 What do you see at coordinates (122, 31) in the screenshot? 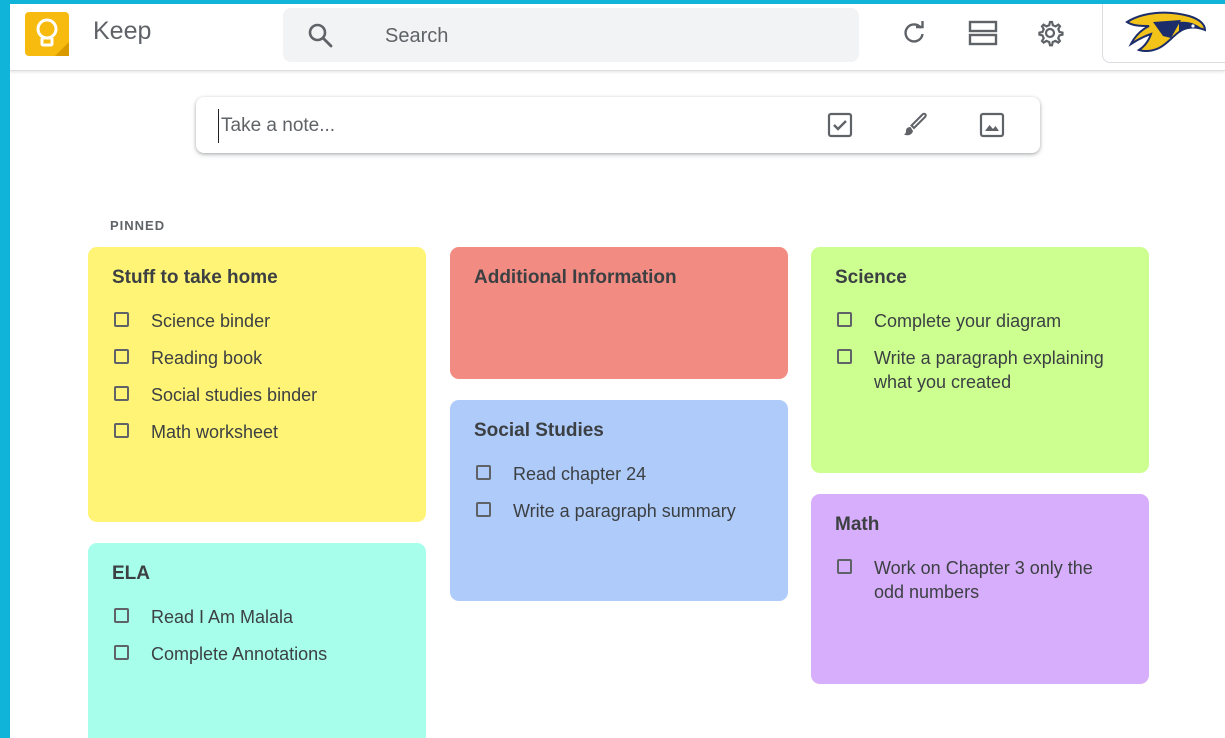
I see `app-name: Keep` at bounding box center [122, 31].